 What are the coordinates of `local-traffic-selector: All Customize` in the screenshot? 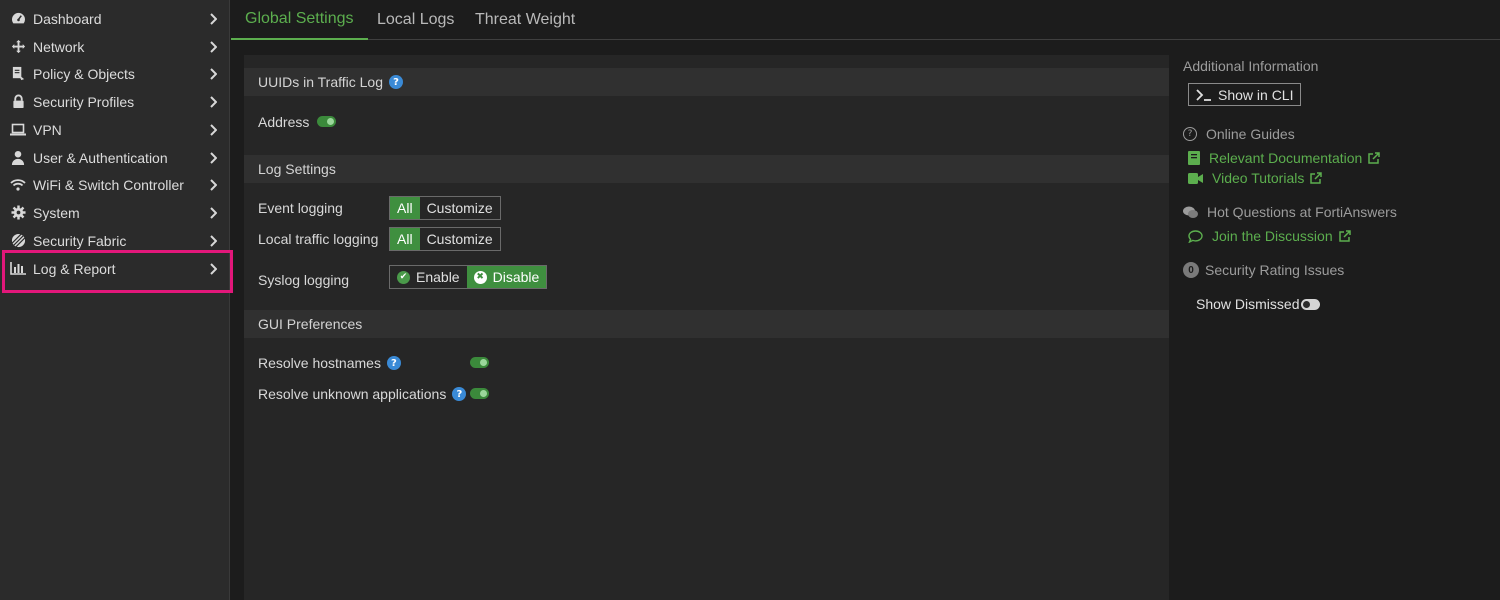 It's located at (445, 239).